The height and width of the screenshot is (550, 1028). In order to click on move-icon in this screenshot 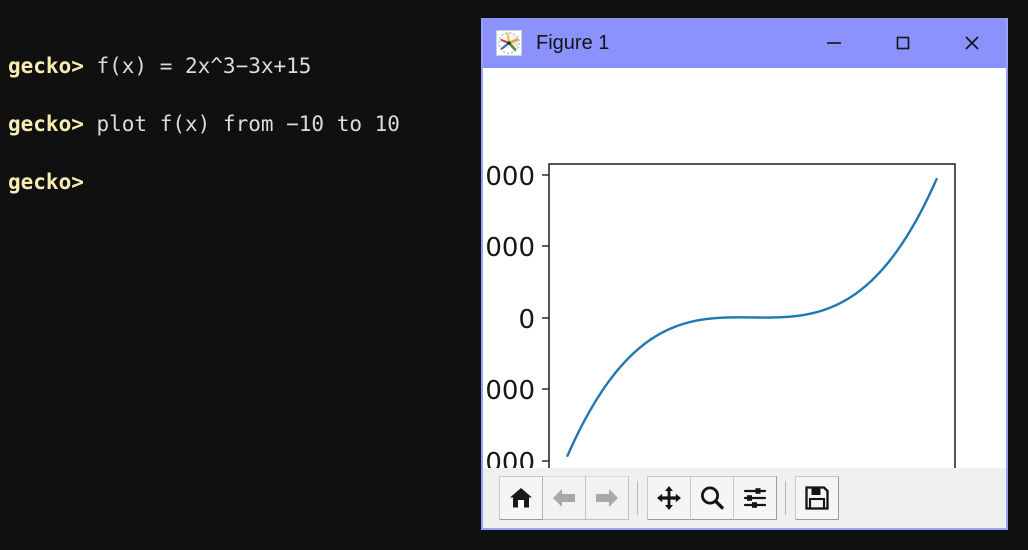, I will do `click(669, 498)`.